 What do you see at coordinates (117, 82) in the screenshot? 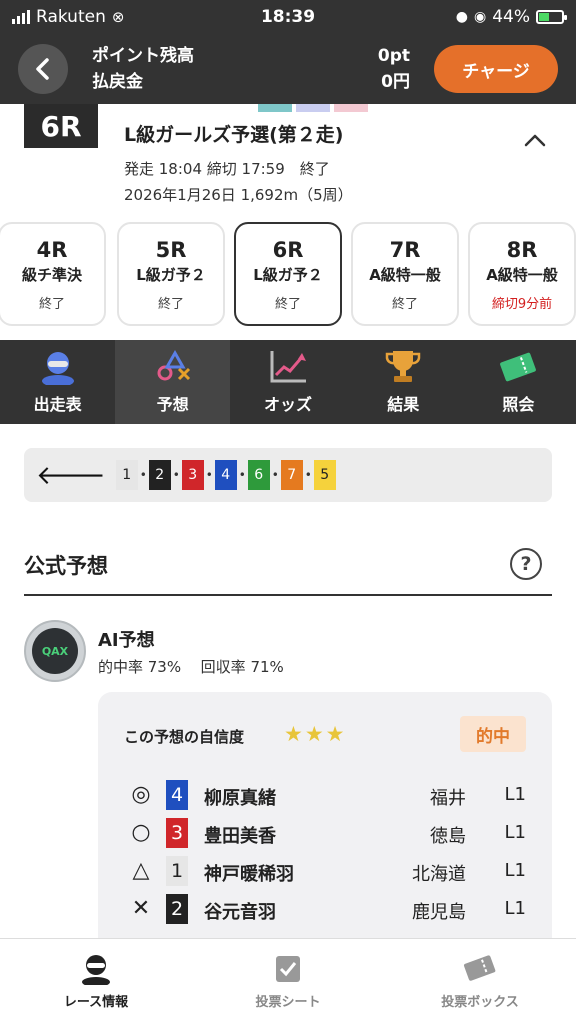
I see `refund-label: 払戻金` at bounding box center [117, 82].